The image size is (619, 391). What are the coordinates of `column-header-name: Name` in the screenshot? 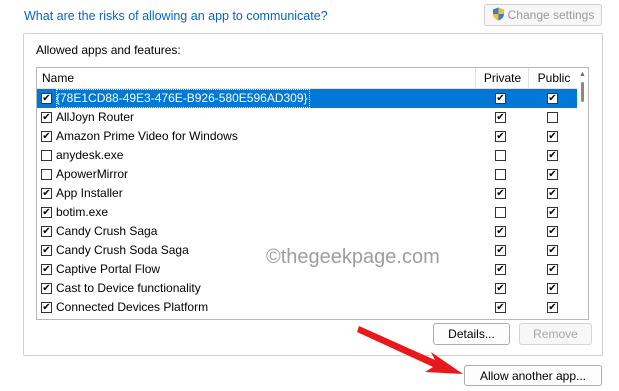 It's located at (58, 78).